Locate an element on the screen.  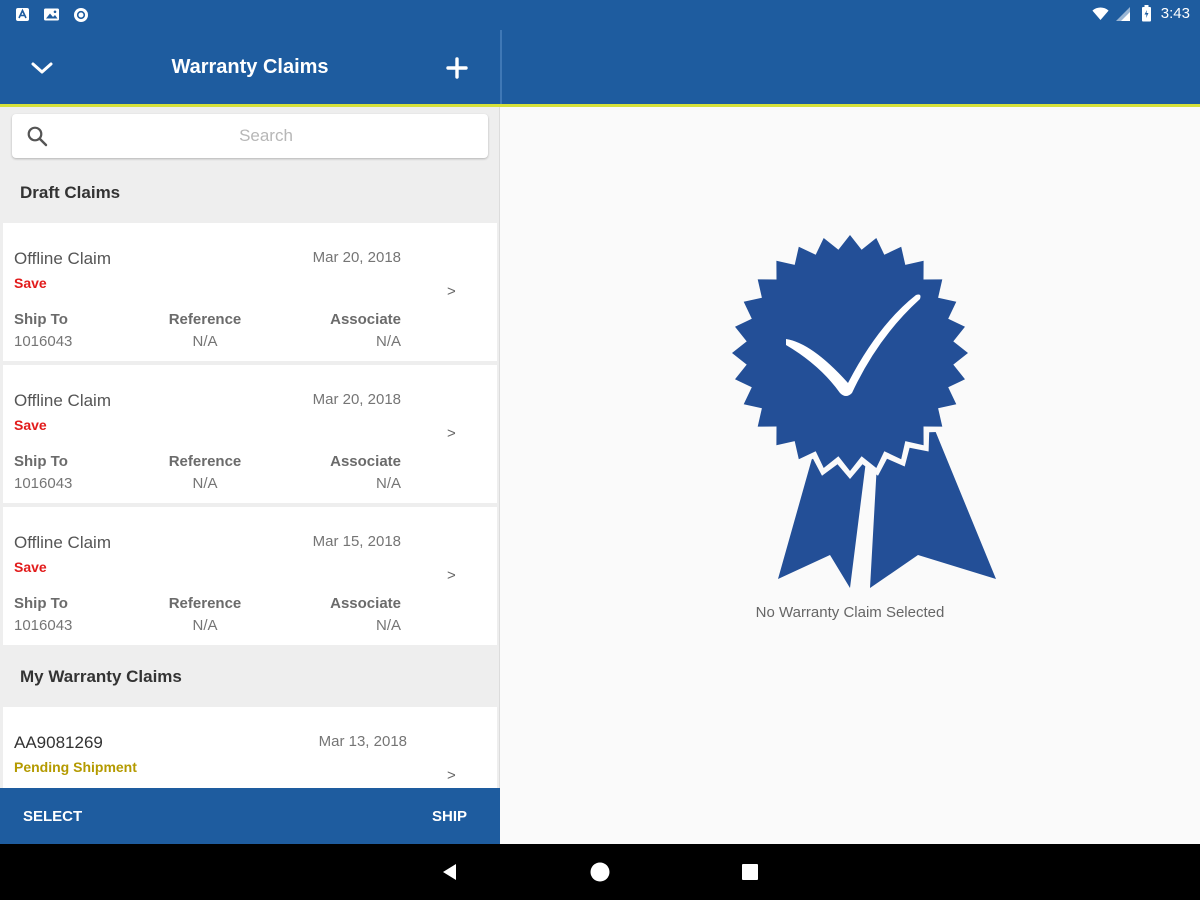
detail-app-bar is located at coordinates (851, 67).